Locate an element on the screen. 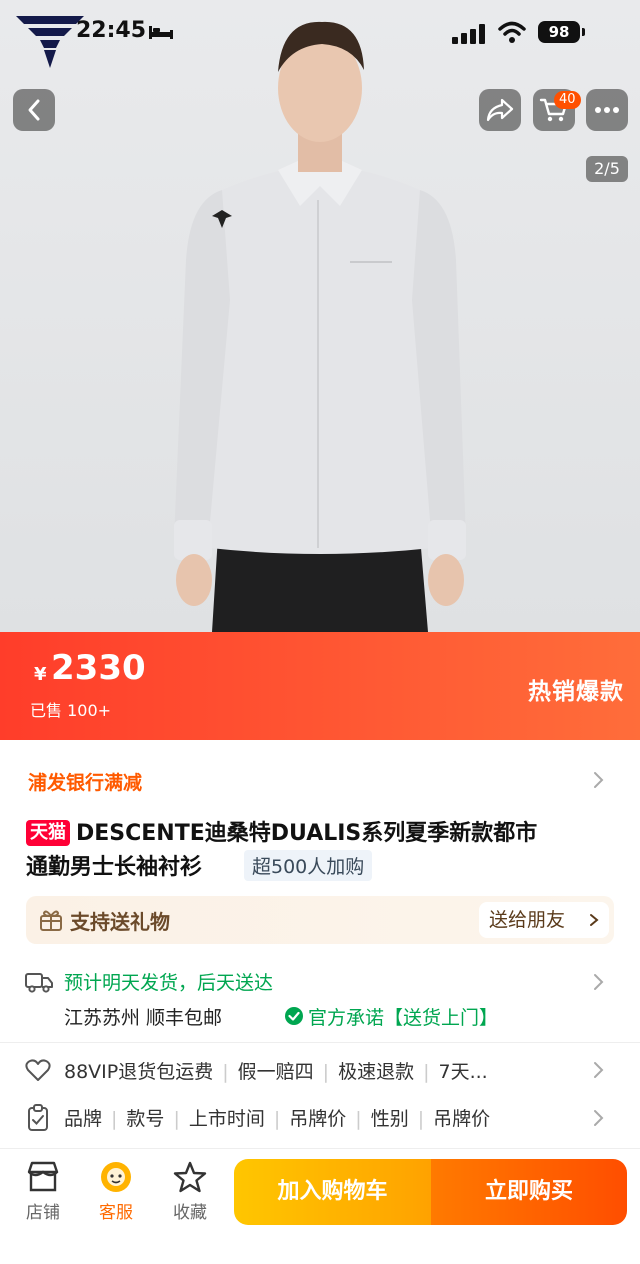 The image size is (640, 1264). official-promise: 官方承诺【送货上门】 is located at coordinates (403, 1018).